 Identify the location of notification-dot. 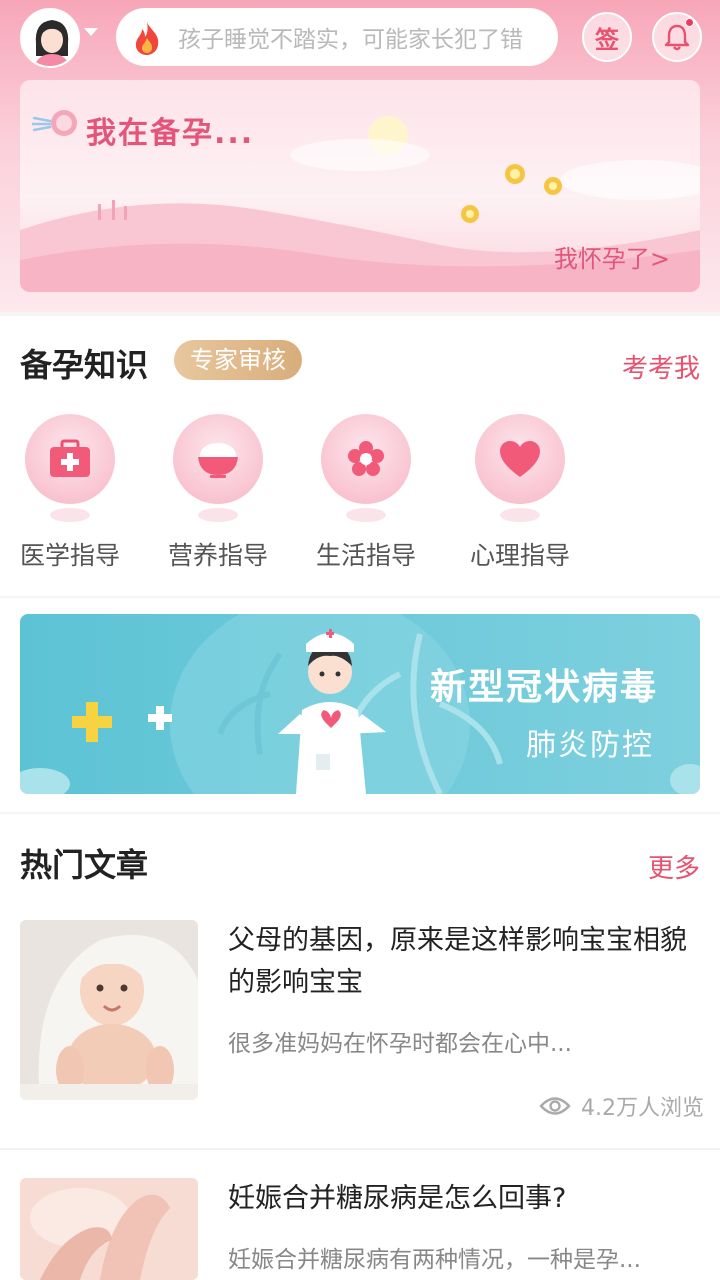
(689, 22).